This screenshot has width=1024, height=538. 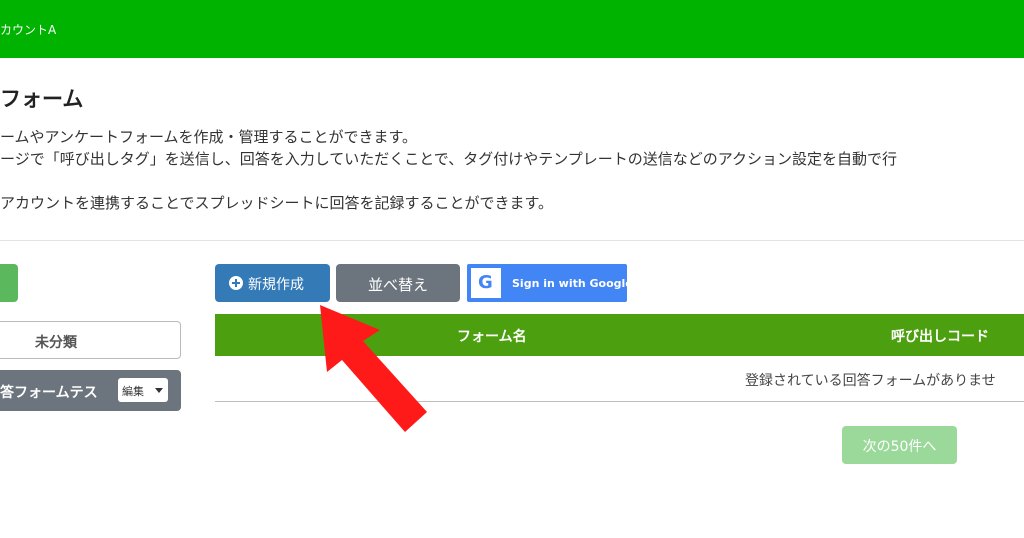 I want to click on category-label: 未分類, so click(x=56, y=343).